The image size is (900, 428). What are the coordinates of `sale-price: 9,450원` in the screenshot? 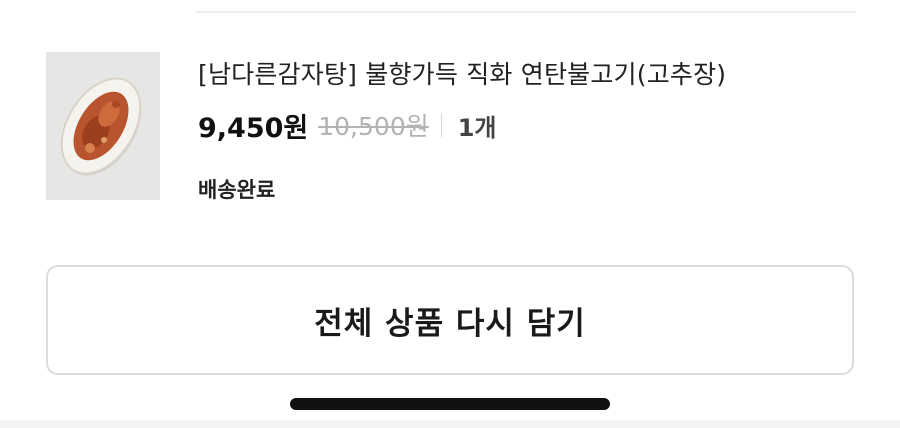 It's located at (253, 128).